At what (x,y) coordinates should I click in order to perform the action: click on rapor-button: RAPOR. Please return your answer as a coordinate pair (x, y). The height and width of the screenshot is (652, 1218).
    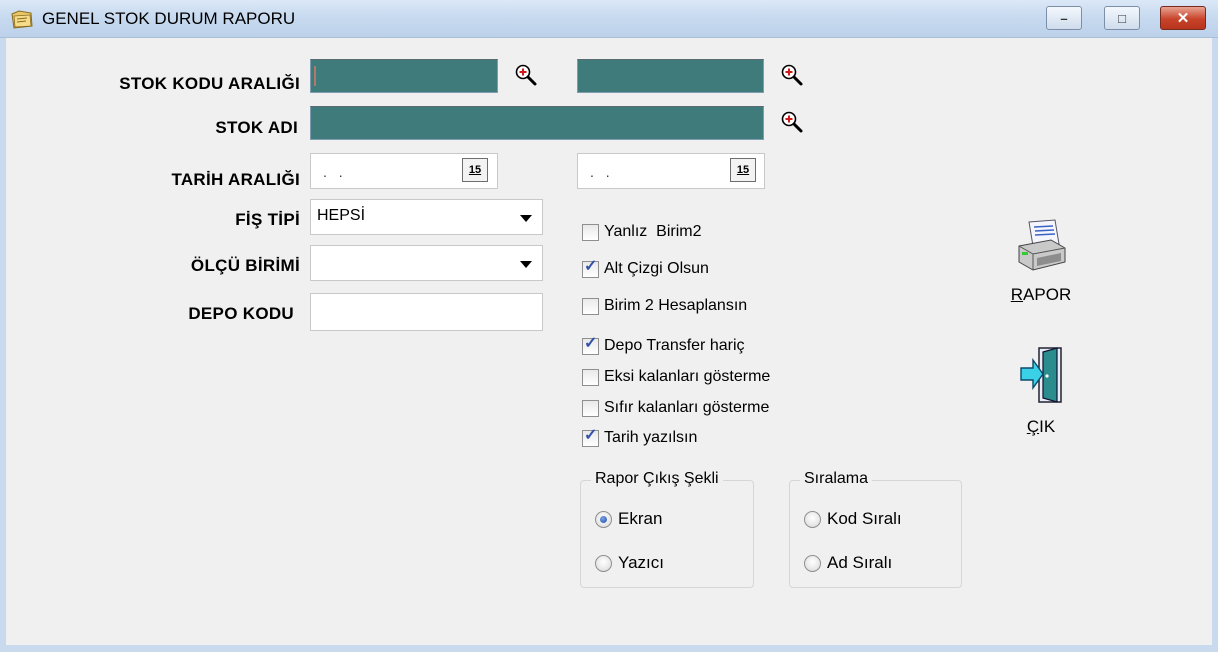
    Looking at the image, I should click on (1041, 261).